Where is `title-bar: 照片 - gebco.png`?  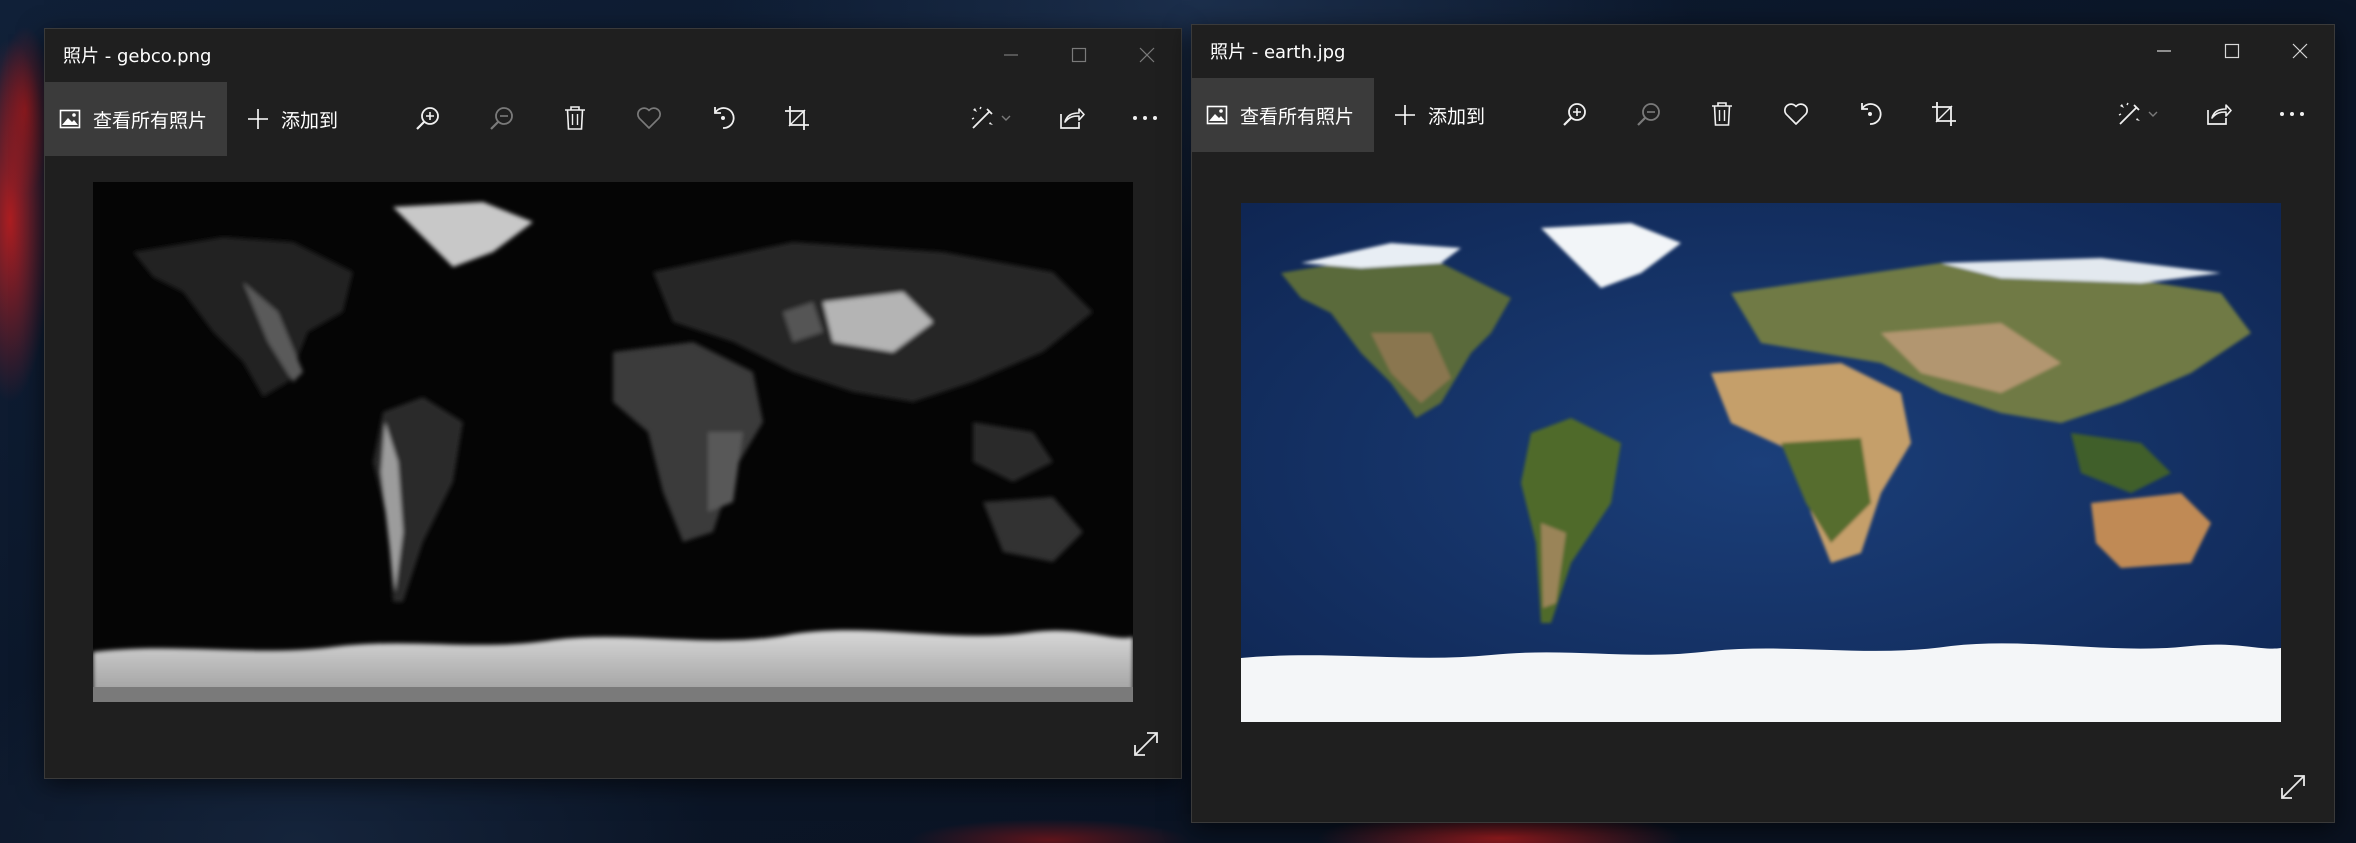 title-bar: 照片 - gebco.png is located at coordinates (613, 55).